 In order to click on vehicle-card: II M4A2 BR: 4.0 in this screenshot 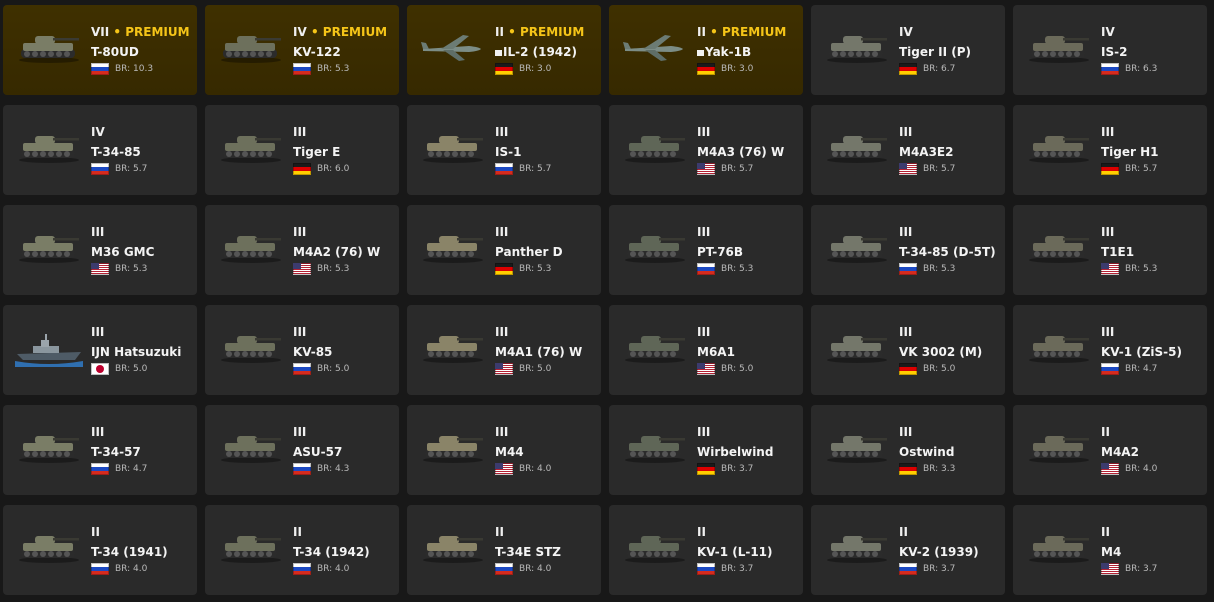, I will do `click(1110, 450)`.